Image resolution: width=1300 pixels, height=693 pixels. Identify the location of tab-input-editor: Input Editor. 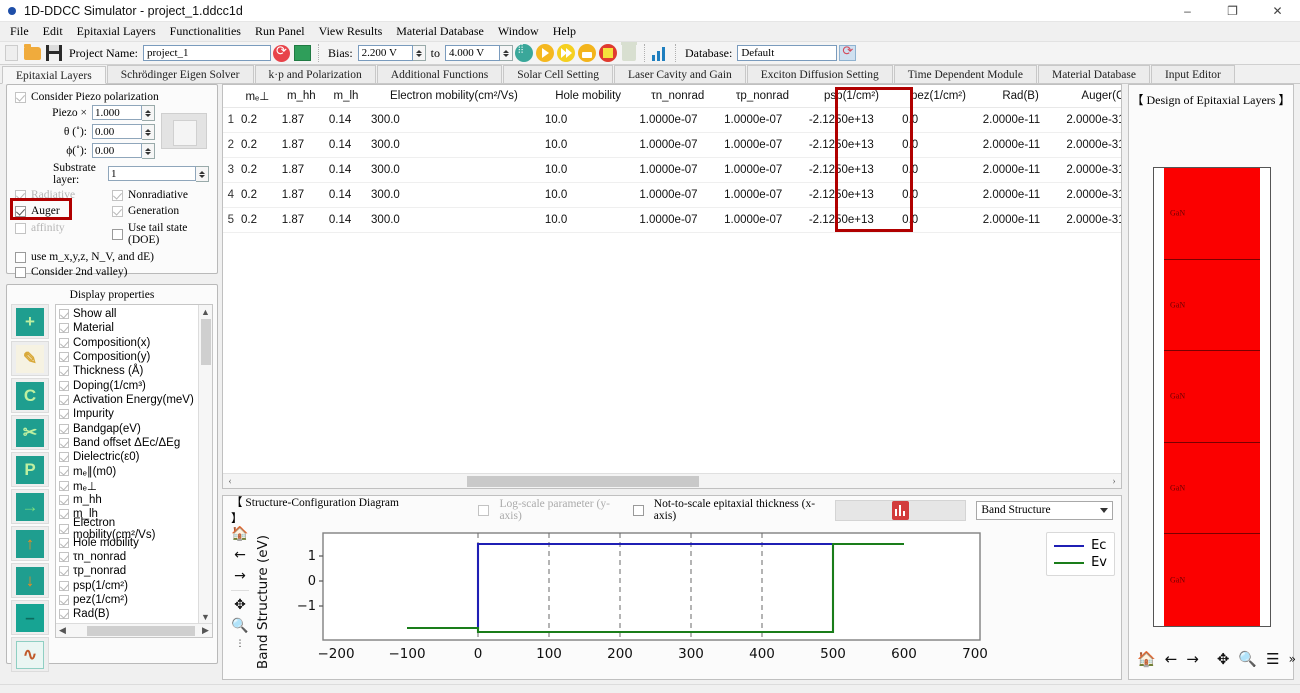
(1192, 74).